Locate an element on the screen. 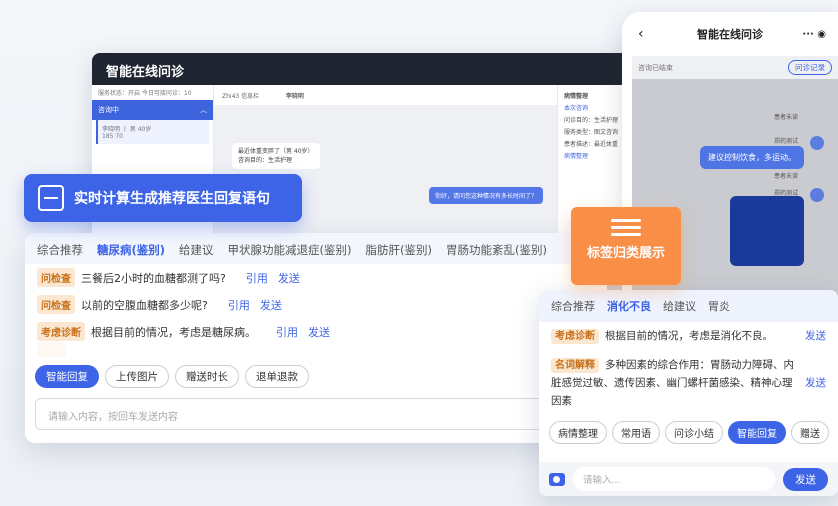  common-phrase-chip: 常用语 is located at coordinates (636, 432).